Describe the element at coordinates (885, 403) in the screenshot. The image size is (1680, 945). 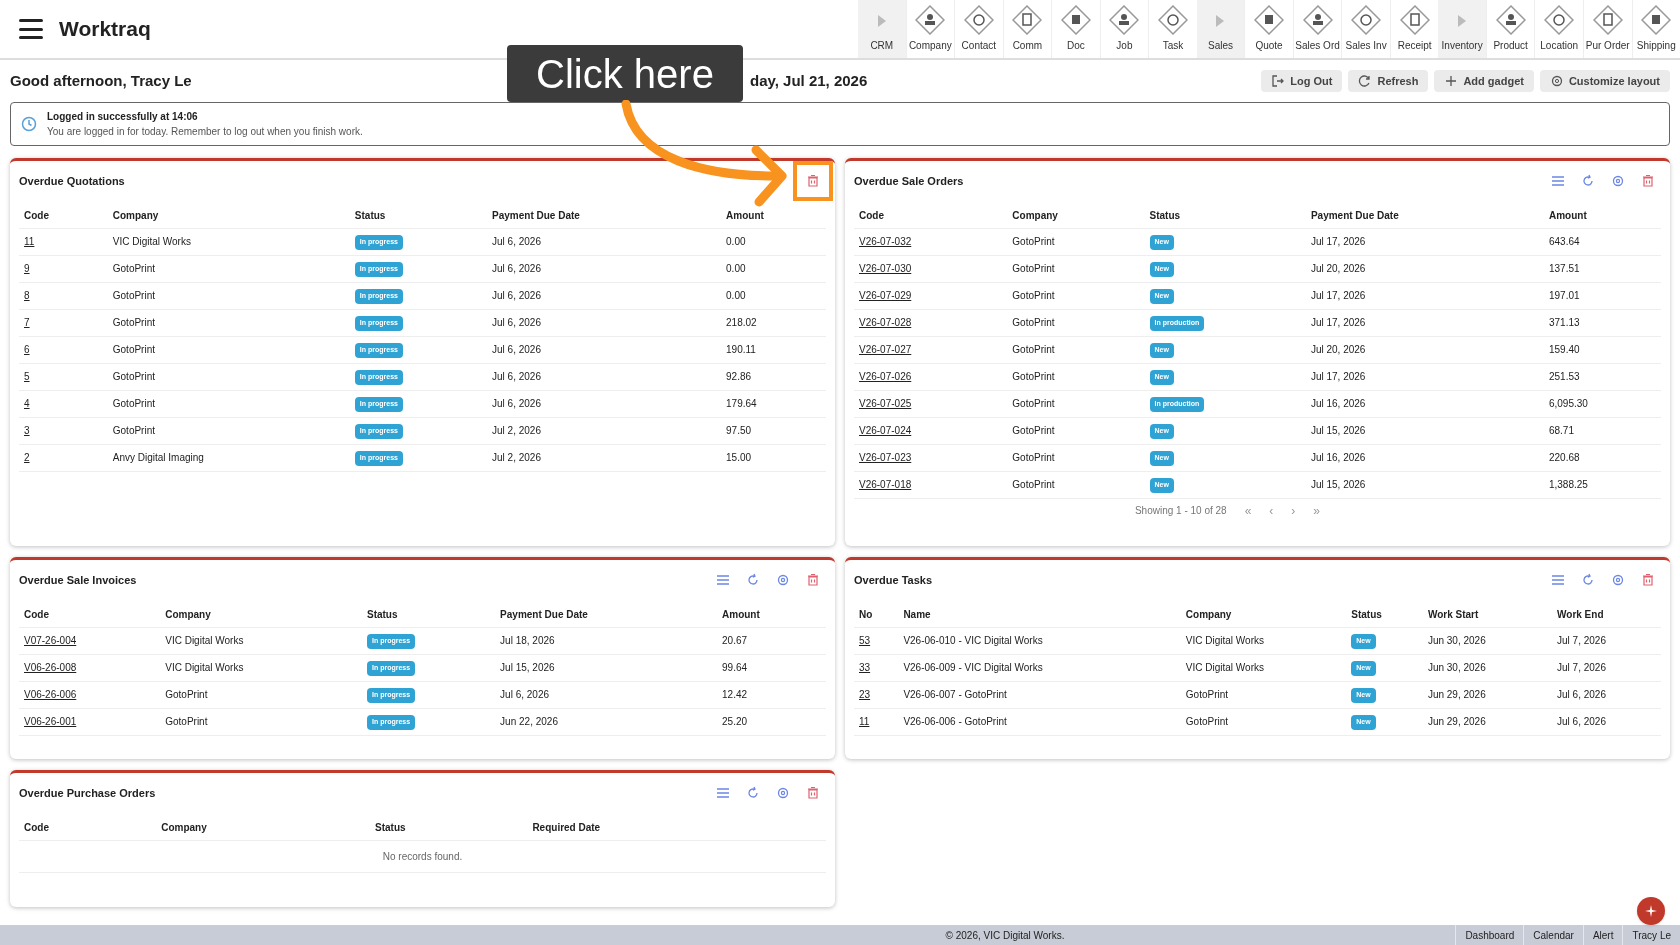
I see `record-link: V26-07-025` at that location.